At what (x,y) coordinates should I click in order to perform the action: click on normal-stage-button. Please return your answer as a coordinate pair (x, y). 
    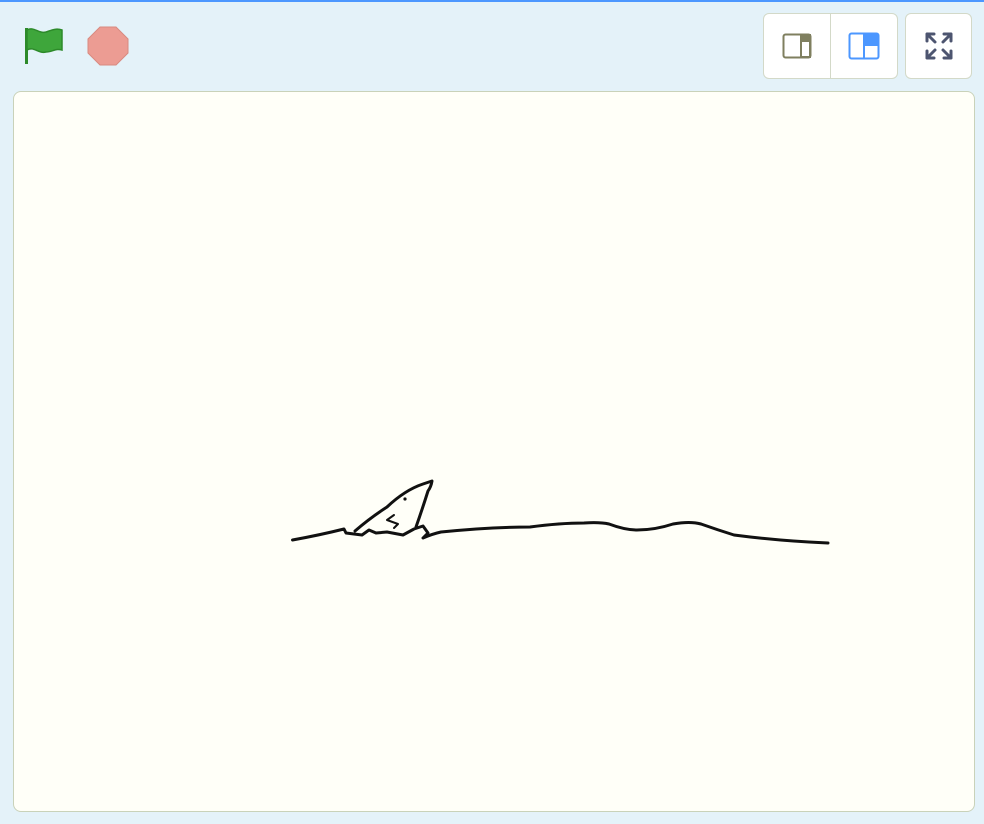
    Looking at the image, I should click on (863, 46).